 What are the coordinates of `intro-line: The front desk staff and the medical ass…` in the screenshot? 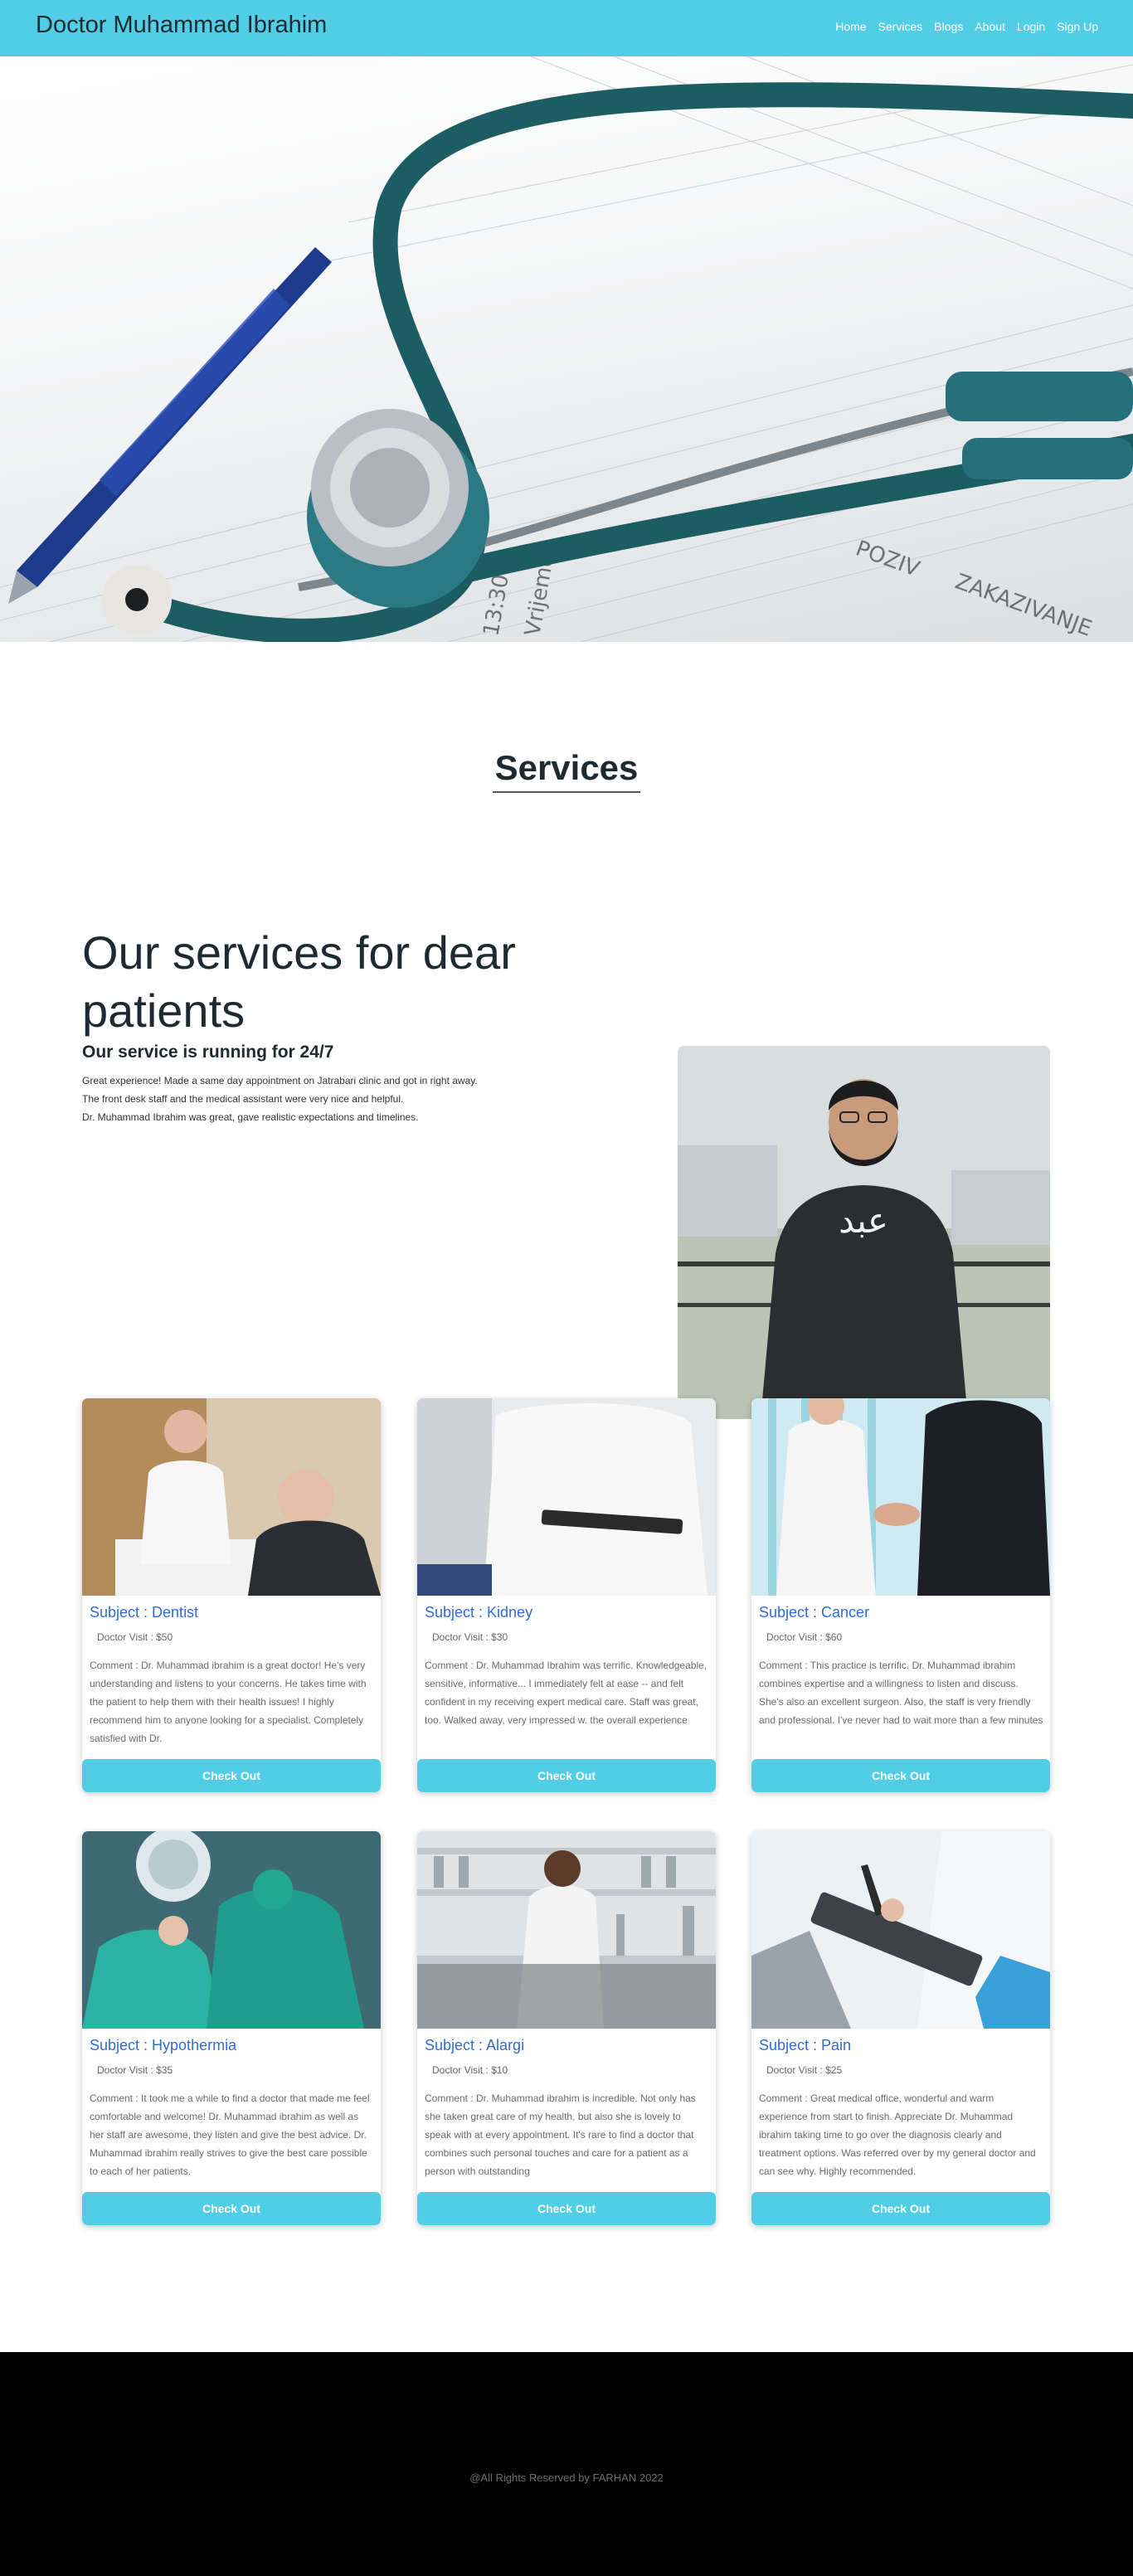 It's located at (243, 1099).